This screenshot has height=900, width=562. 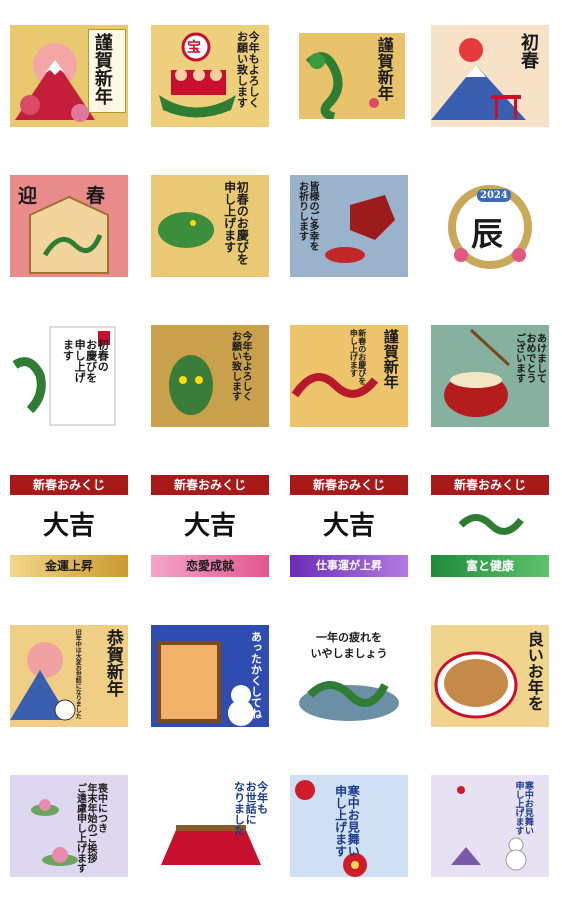 I want to click on sticker-11-sub: 新春のお慶びを 申し上げます, so click(x=358, y=357).